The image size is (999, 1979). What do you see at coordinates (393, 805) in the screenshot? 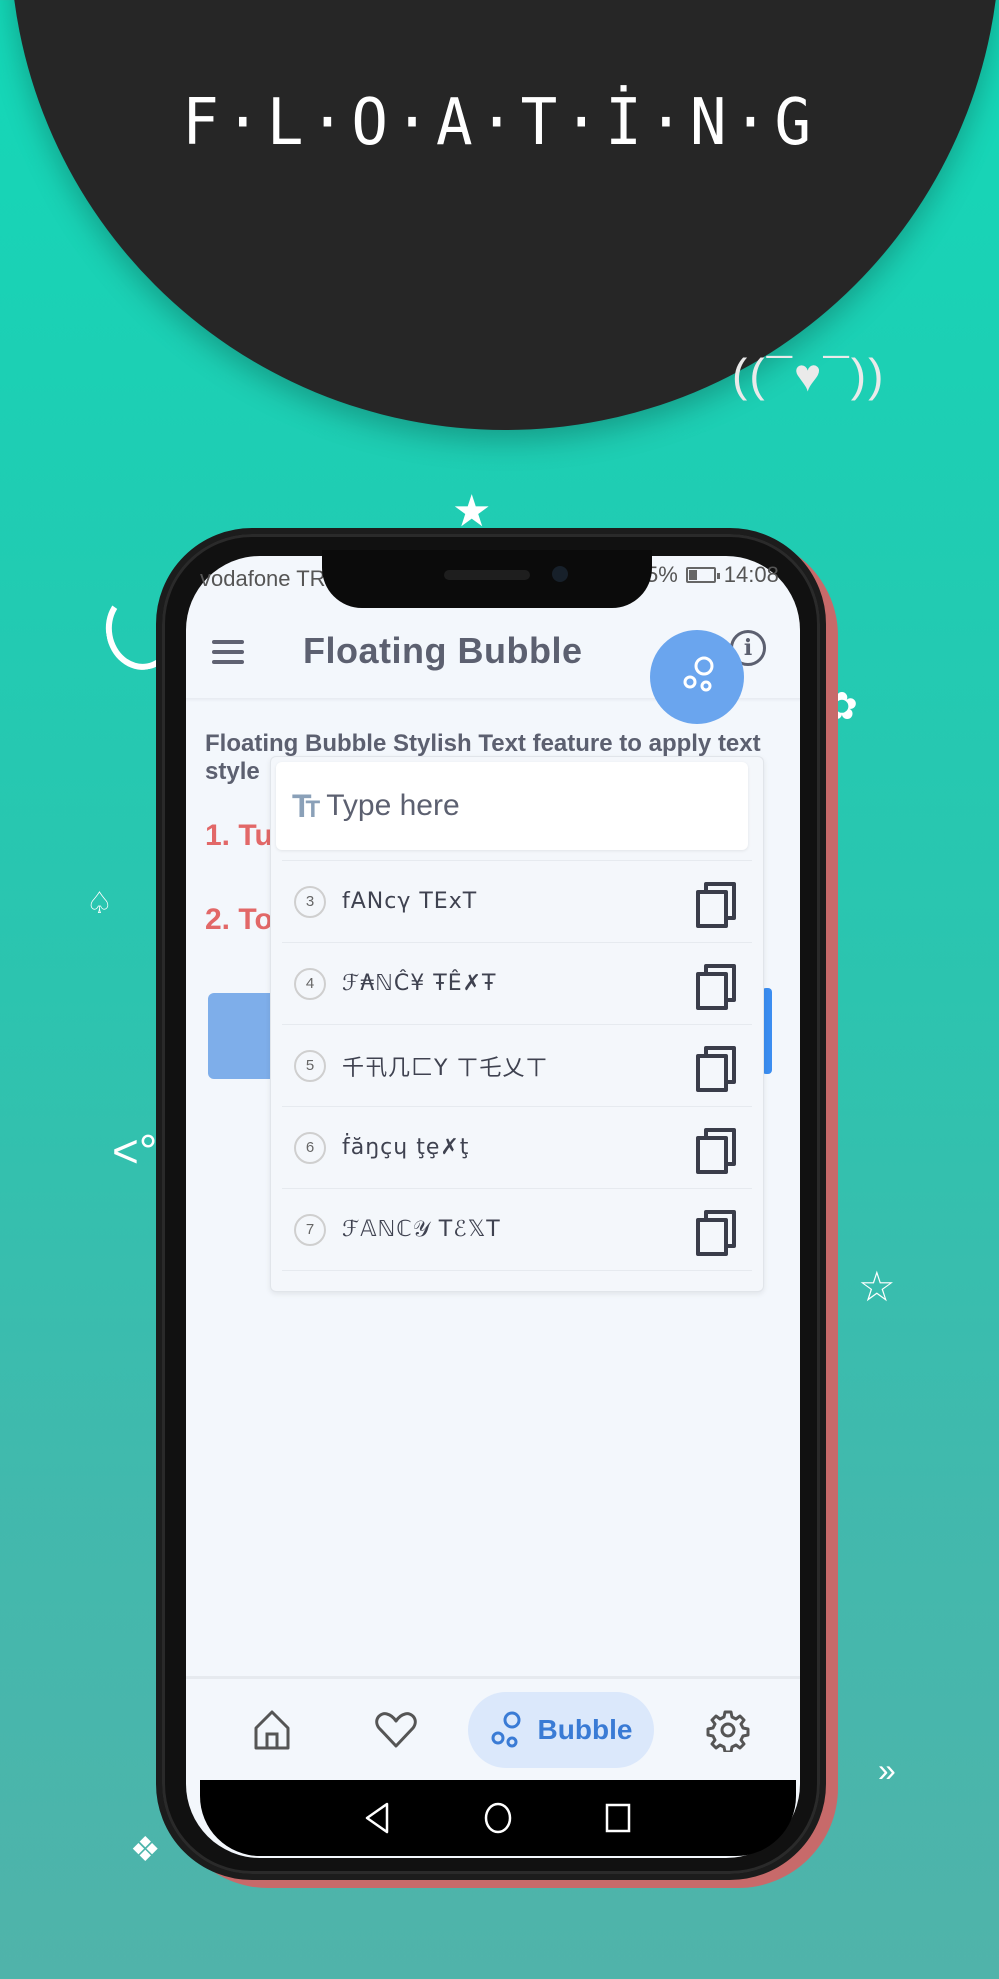
I see `input-placeholder: Type here` at bounding box center [393, 805].